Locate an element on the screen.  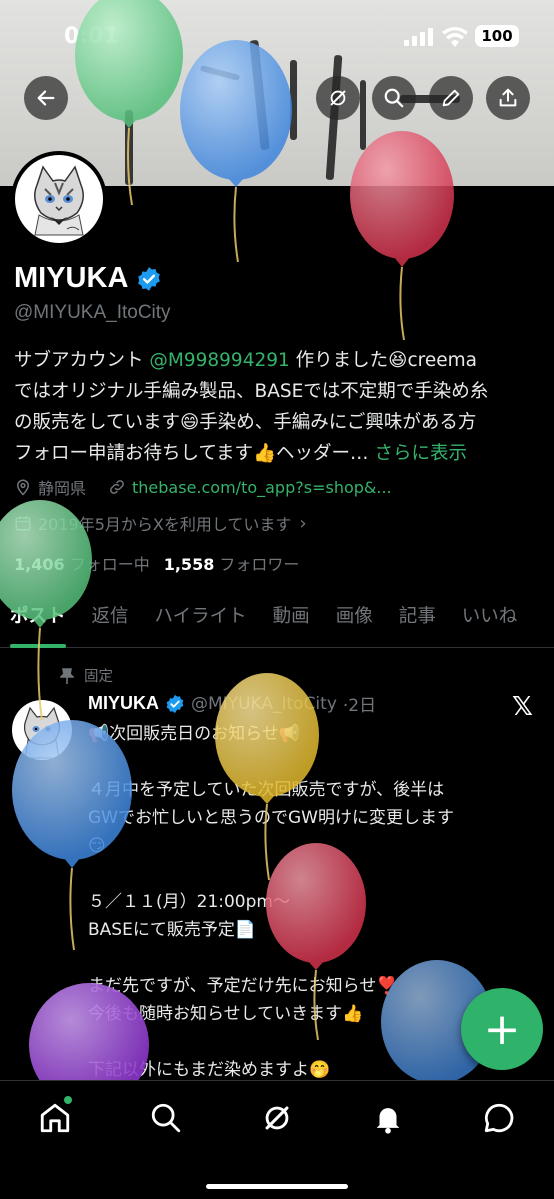
following-label: フォロー中 is located at coordinates (109, 564).